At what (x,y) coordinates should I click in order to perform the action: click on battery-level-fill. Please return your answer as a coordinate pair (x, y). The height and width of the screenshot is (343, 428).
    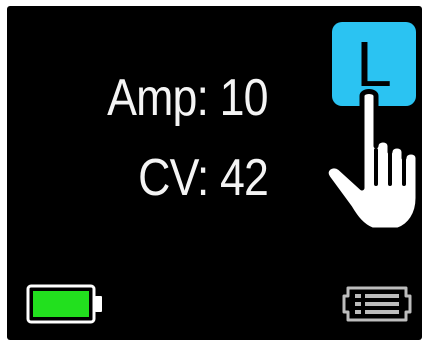
    Looking at the image, I should click on (61, 304).